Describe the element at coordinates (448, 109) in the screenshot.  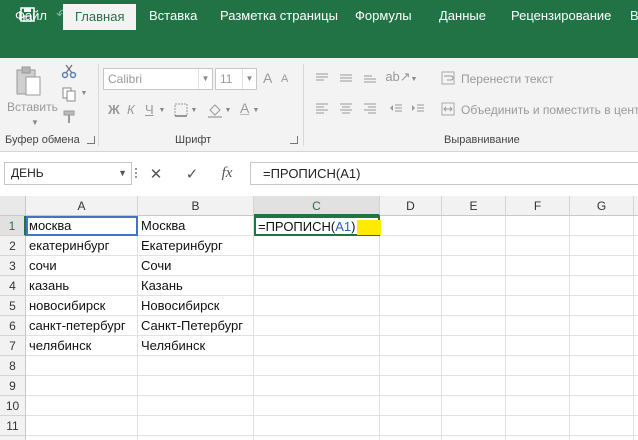
I see `merge-center-icon` at that location.